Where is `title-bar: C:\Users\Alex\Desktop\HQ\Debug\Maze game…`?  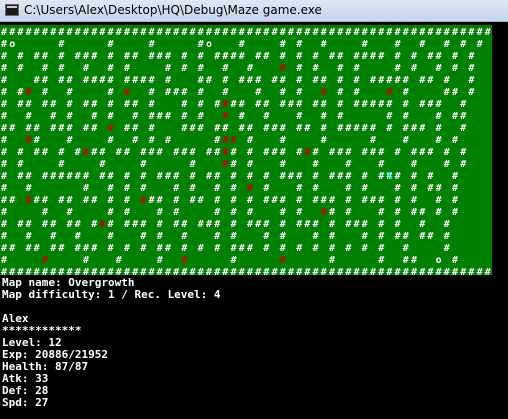 title-bar: C:\Users\Alex\Desktop\HQ\Debug\Maze game… is located at coordinates (254, 11).